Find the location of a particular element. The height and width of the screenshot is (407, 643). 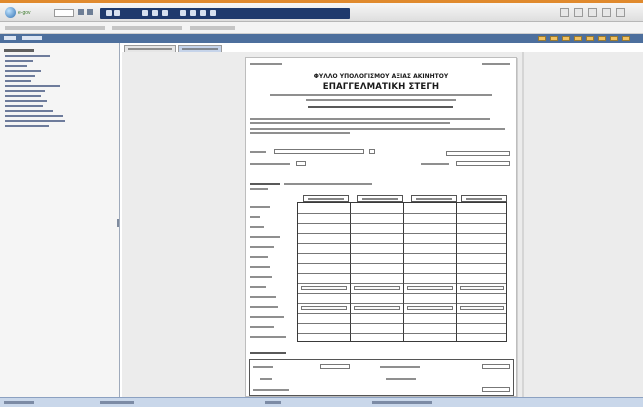

tools-icon is located at coordinates (213, 13).